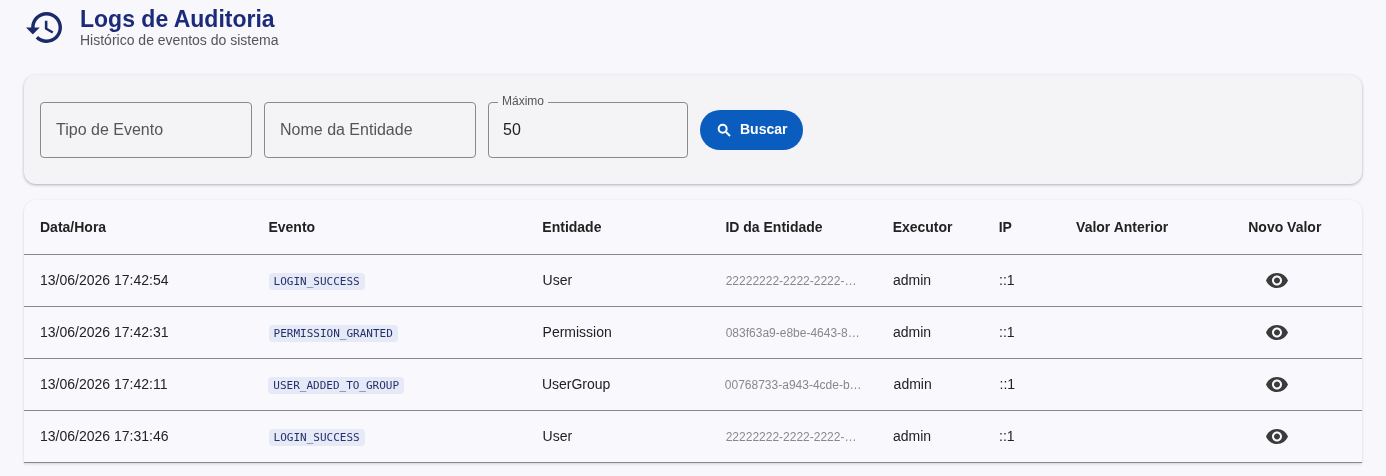  What do you see at coordinates (752, 129) in the screenshot?
I see `search-button: Buscar` at bounding box center [752, 129].